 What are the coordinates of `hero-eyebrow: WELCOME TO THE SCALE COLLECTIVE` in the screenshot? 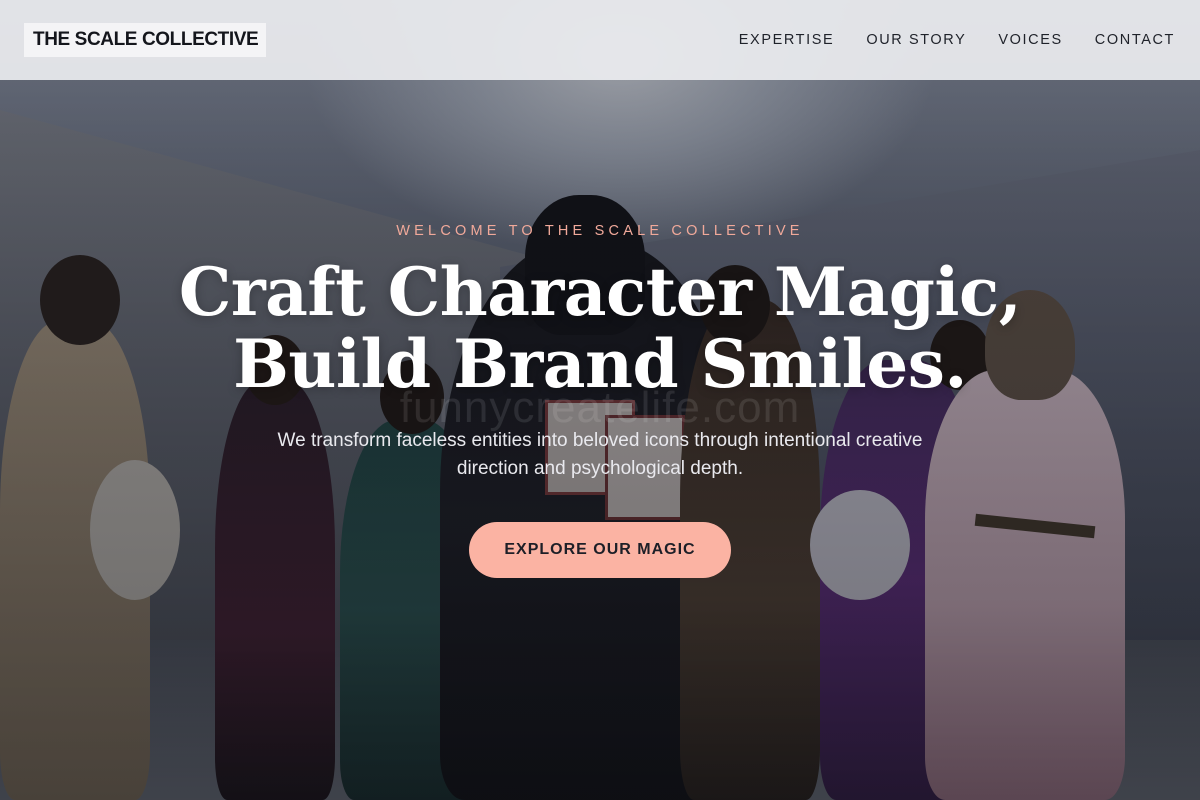 It's located at (600, 231).